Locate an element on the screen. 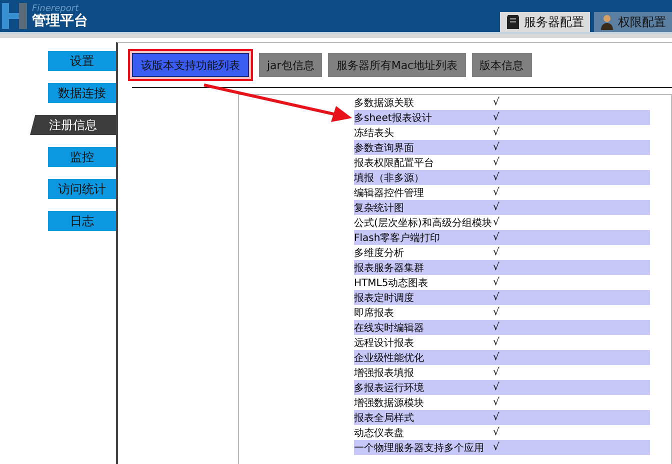 The image size is (672, 464). feature-name: 填报（非多源） is located at coordinates (389, 178).